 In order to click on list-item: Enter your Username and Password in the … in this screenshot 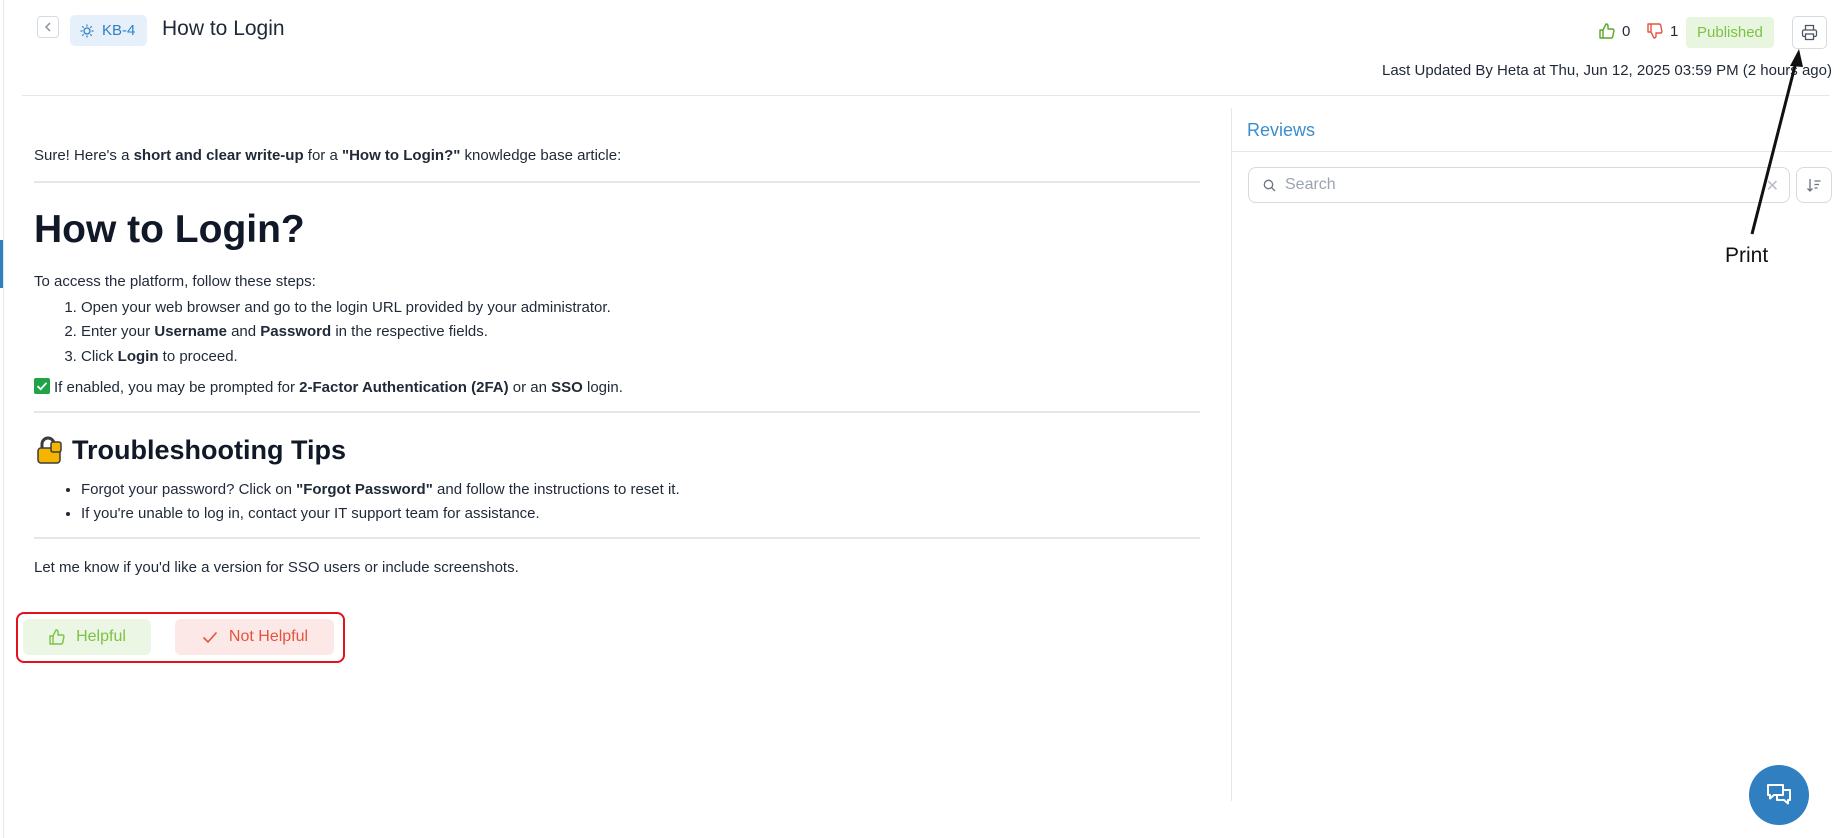, I will do `click(640, 332)`.